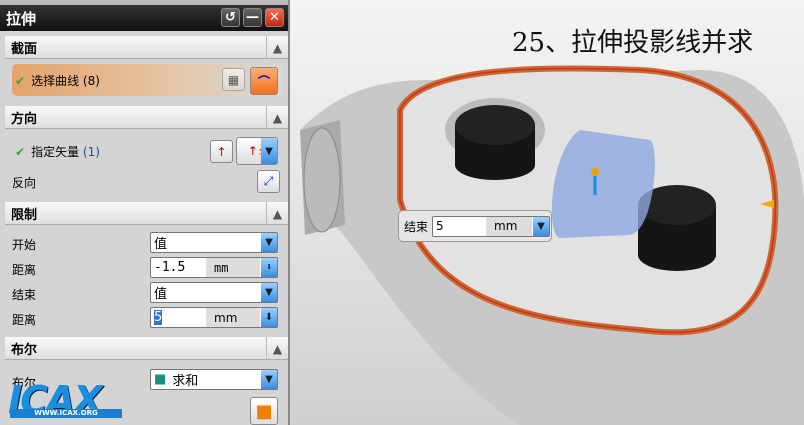  What do you see at coordinates (91, 80) in the screenshot?
I see `select-curve-count: (8)` at bounding box center [91, 80].